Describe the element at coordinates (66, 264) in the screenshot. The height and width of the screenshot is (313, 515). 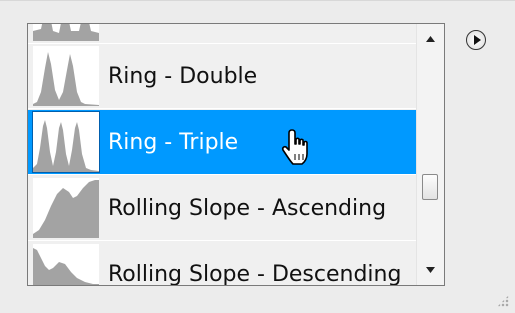
I see `rolling-slope-descending-thumbnail-icon` at that location.